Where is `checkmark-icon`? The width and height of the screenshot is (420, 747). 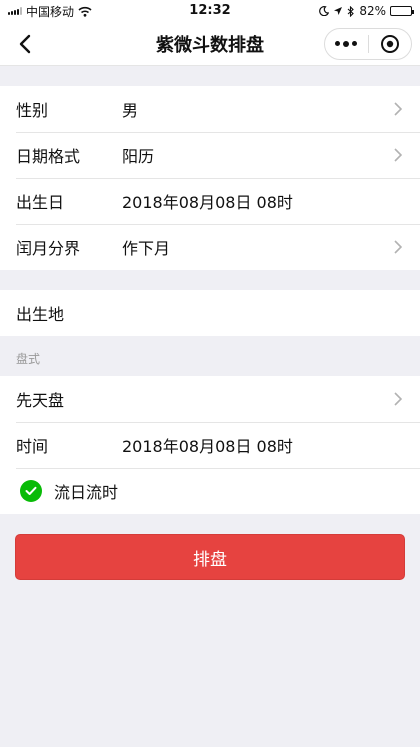 checkmark-icon is located at coordinates (31, 490).